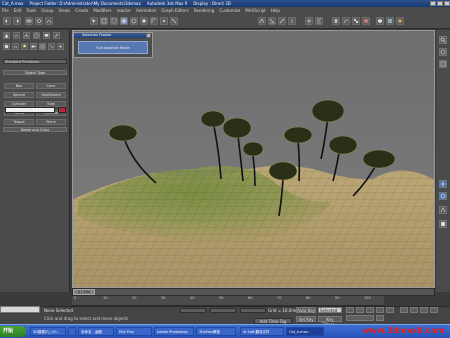  What do you see at coordinates (49, 21) in the screenshot?
I see `bind-space-warp-icon` at bounding box center [49, 21].